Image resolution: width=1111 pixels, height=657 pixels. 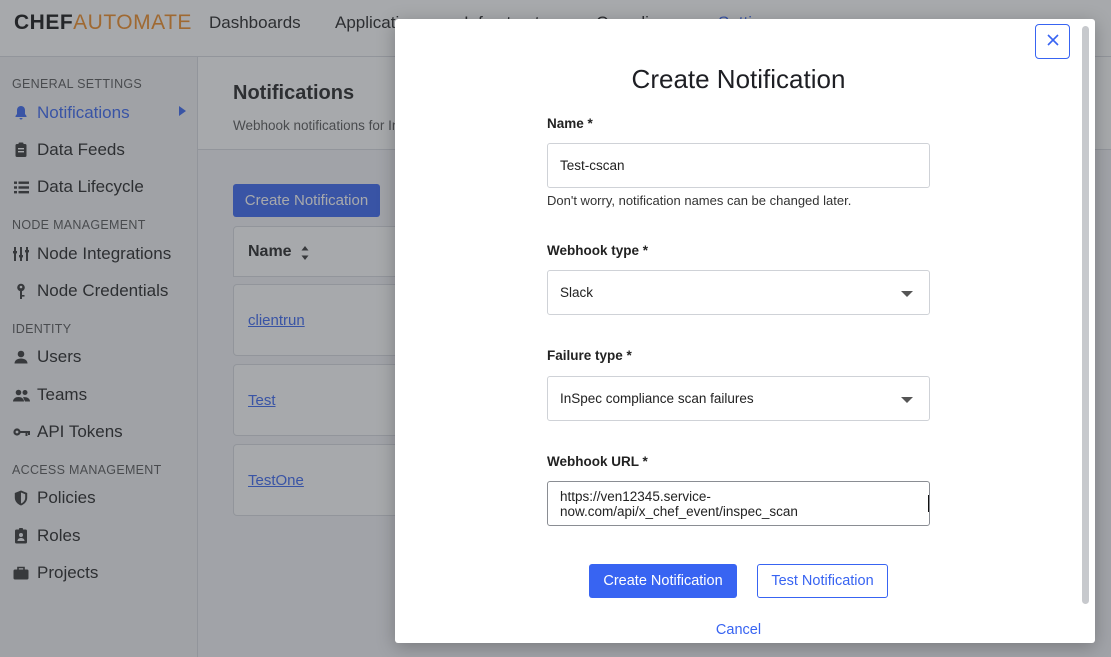 I want to click on create-notification-submit-button: Create Notification, so click(x=663, y=581).